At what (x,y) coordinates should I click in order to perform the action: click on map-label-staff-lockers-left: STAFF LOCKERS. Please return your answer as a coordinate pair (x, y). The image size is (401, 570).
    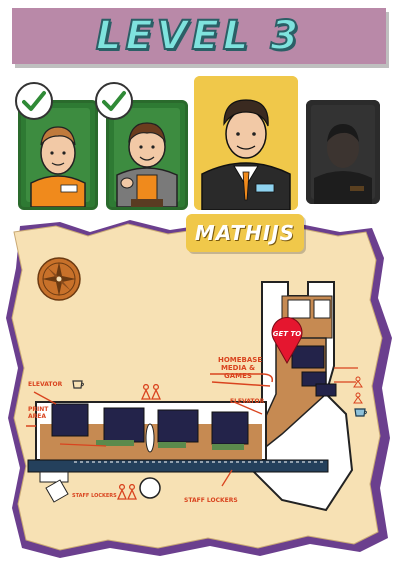
    Looking at the image, I should click on (94, 496).